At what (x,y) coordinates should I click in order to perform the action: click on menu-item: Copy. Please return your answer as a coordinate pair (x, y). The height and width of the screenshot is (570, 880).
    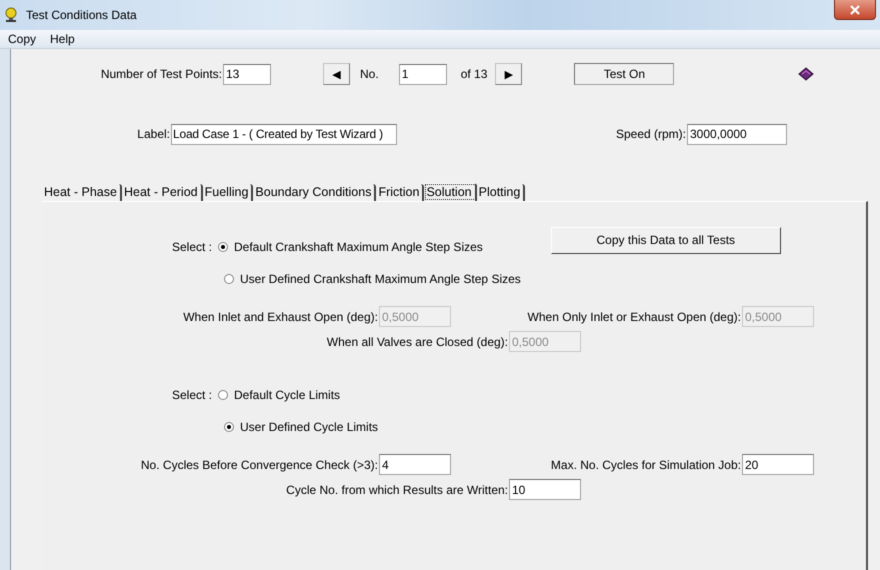
    Looking at the image, I should click on (22, 39).